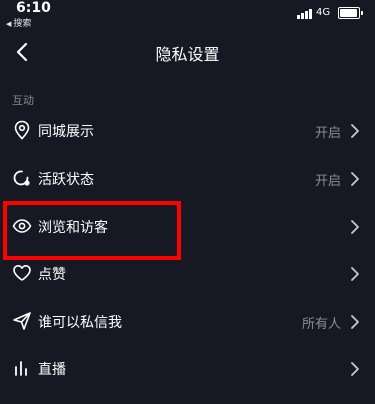  What do you see at coordinates (80, 323) in the screenshot?
I see `setting-row-label: 谁可以私信我` at bounding box center [80, 323].